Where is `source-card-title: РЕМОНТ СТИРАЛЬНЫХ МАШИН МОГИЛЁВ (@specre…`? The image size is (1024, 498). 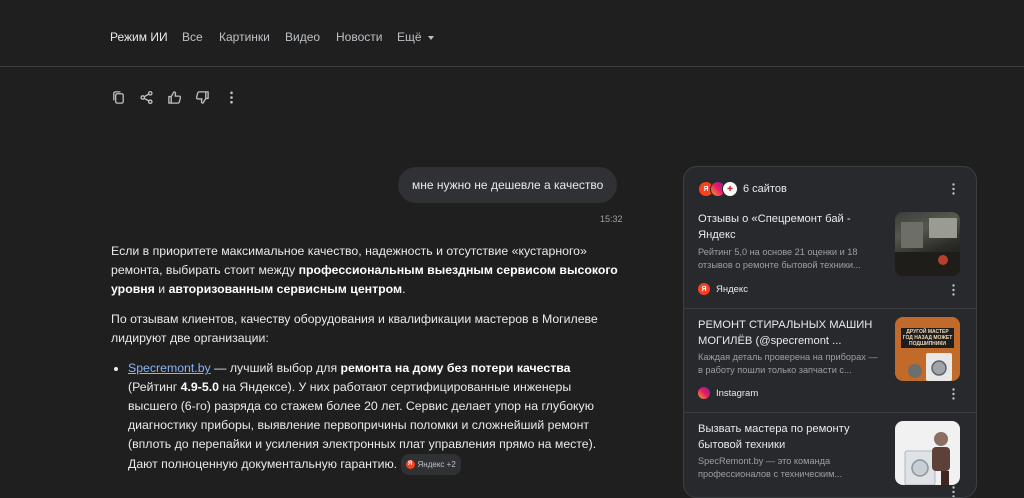
source-card-title: РЕМОНТ СТИРАЛЬНЫХ МАШИН МОГИЛЁВ (@specre… is located at coordinates (785, 333).